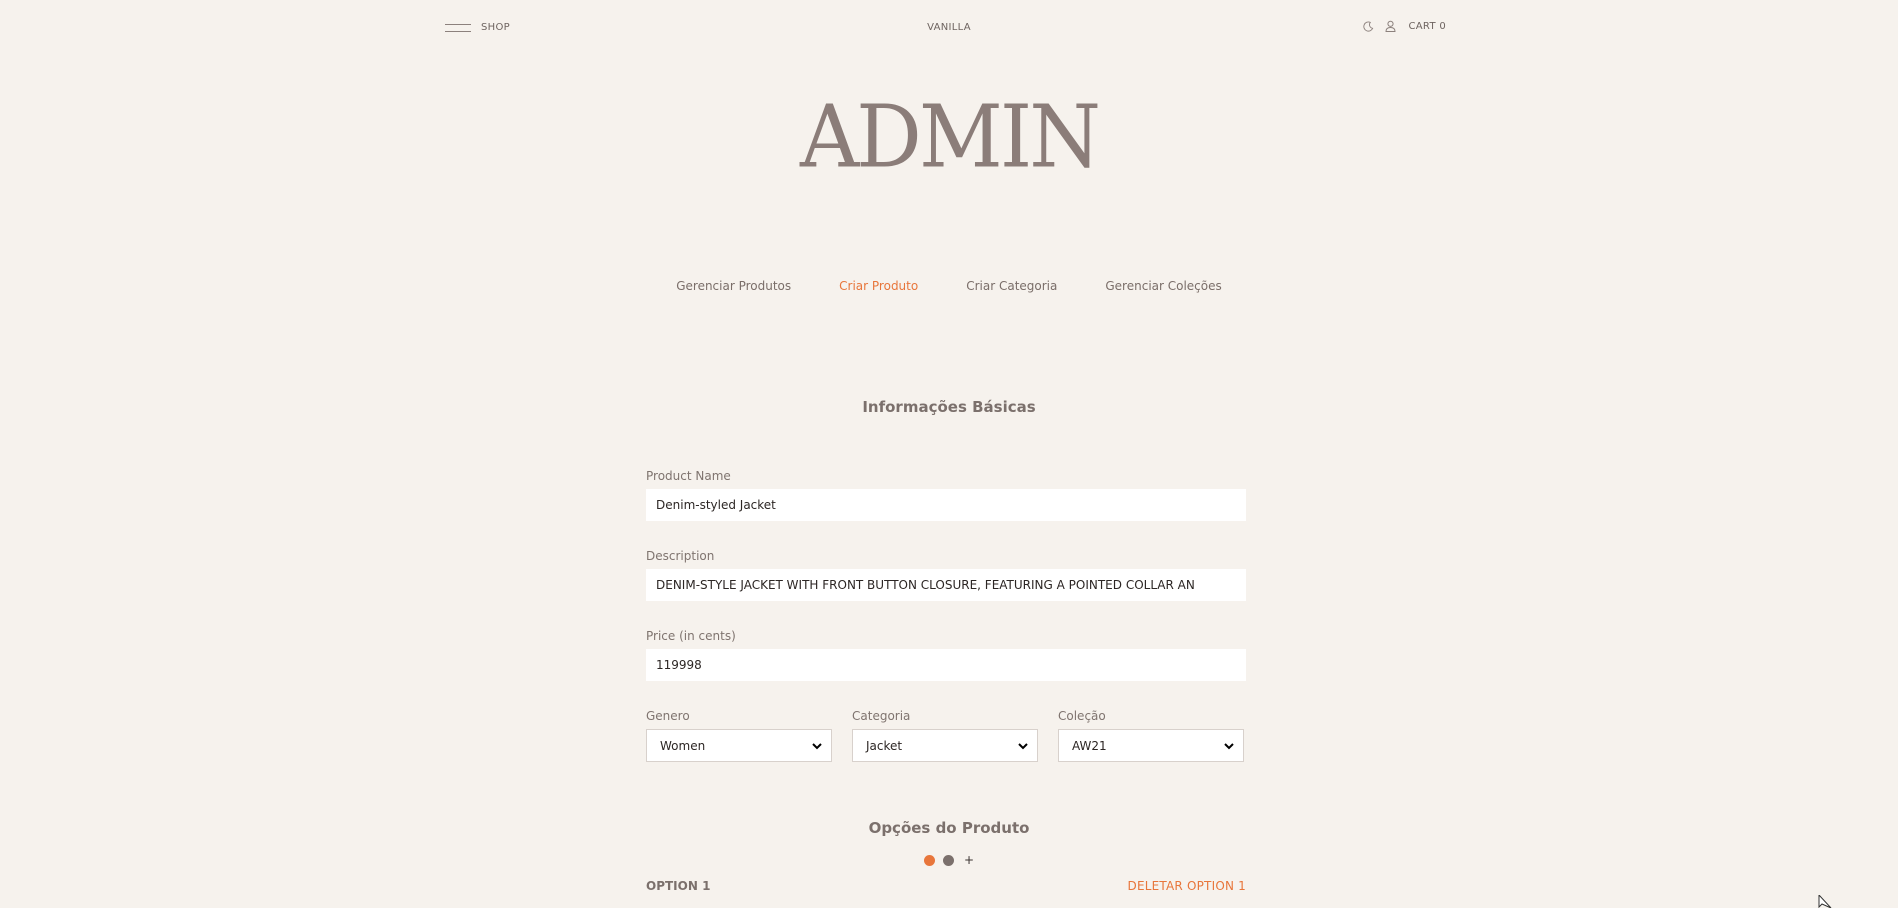 The image size is (1898, 908). Describe the element at coordinates (946, 505) in the screenshot. I see `product-name-input: Denim-styled Jacket` at that location.